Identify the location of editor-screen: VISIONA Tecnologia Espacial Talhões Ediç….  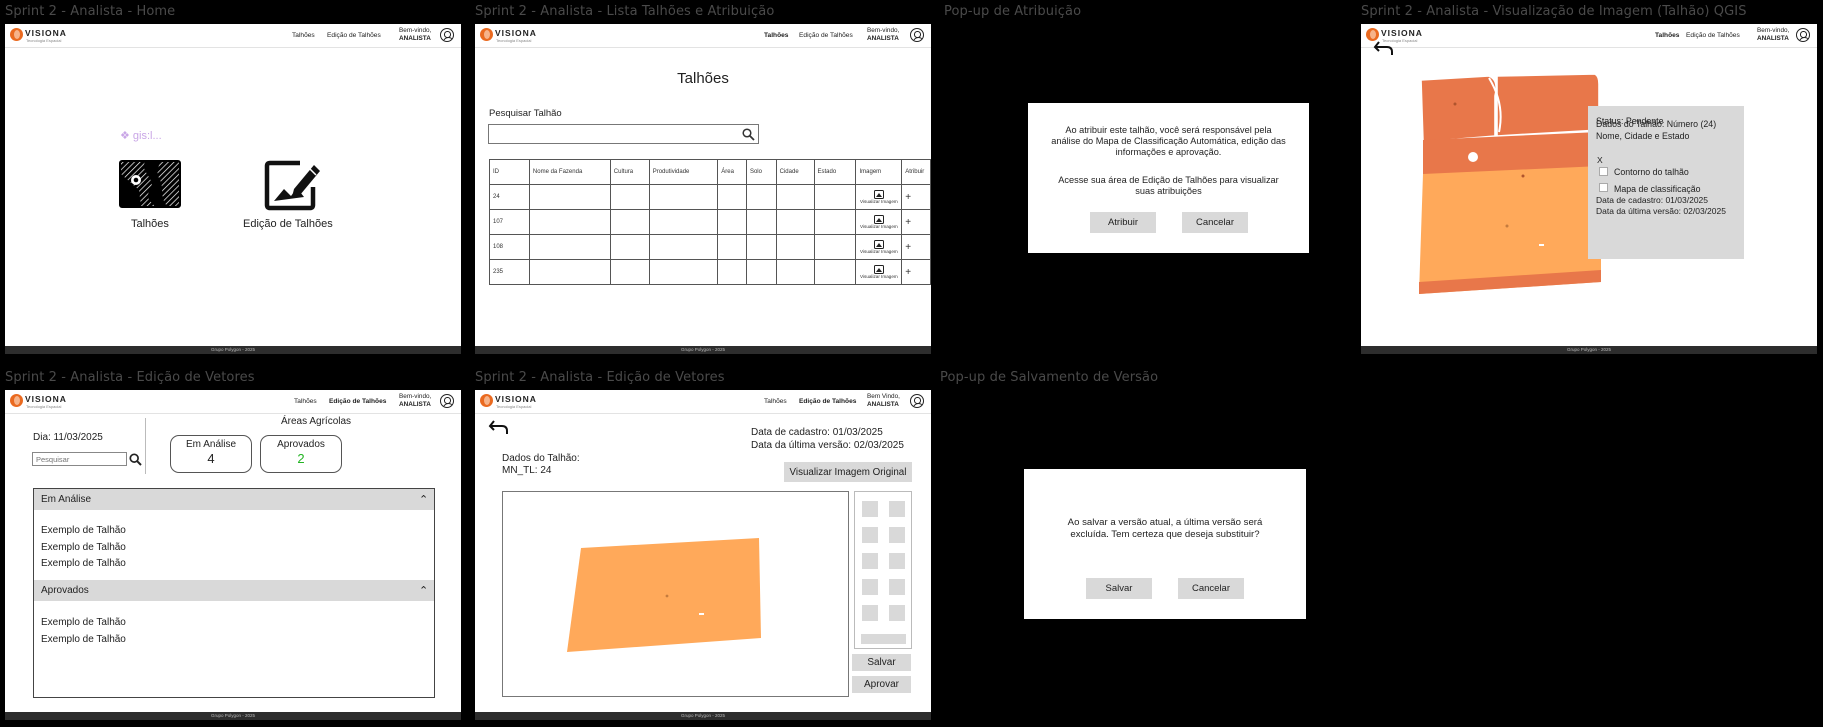
(703, 555).